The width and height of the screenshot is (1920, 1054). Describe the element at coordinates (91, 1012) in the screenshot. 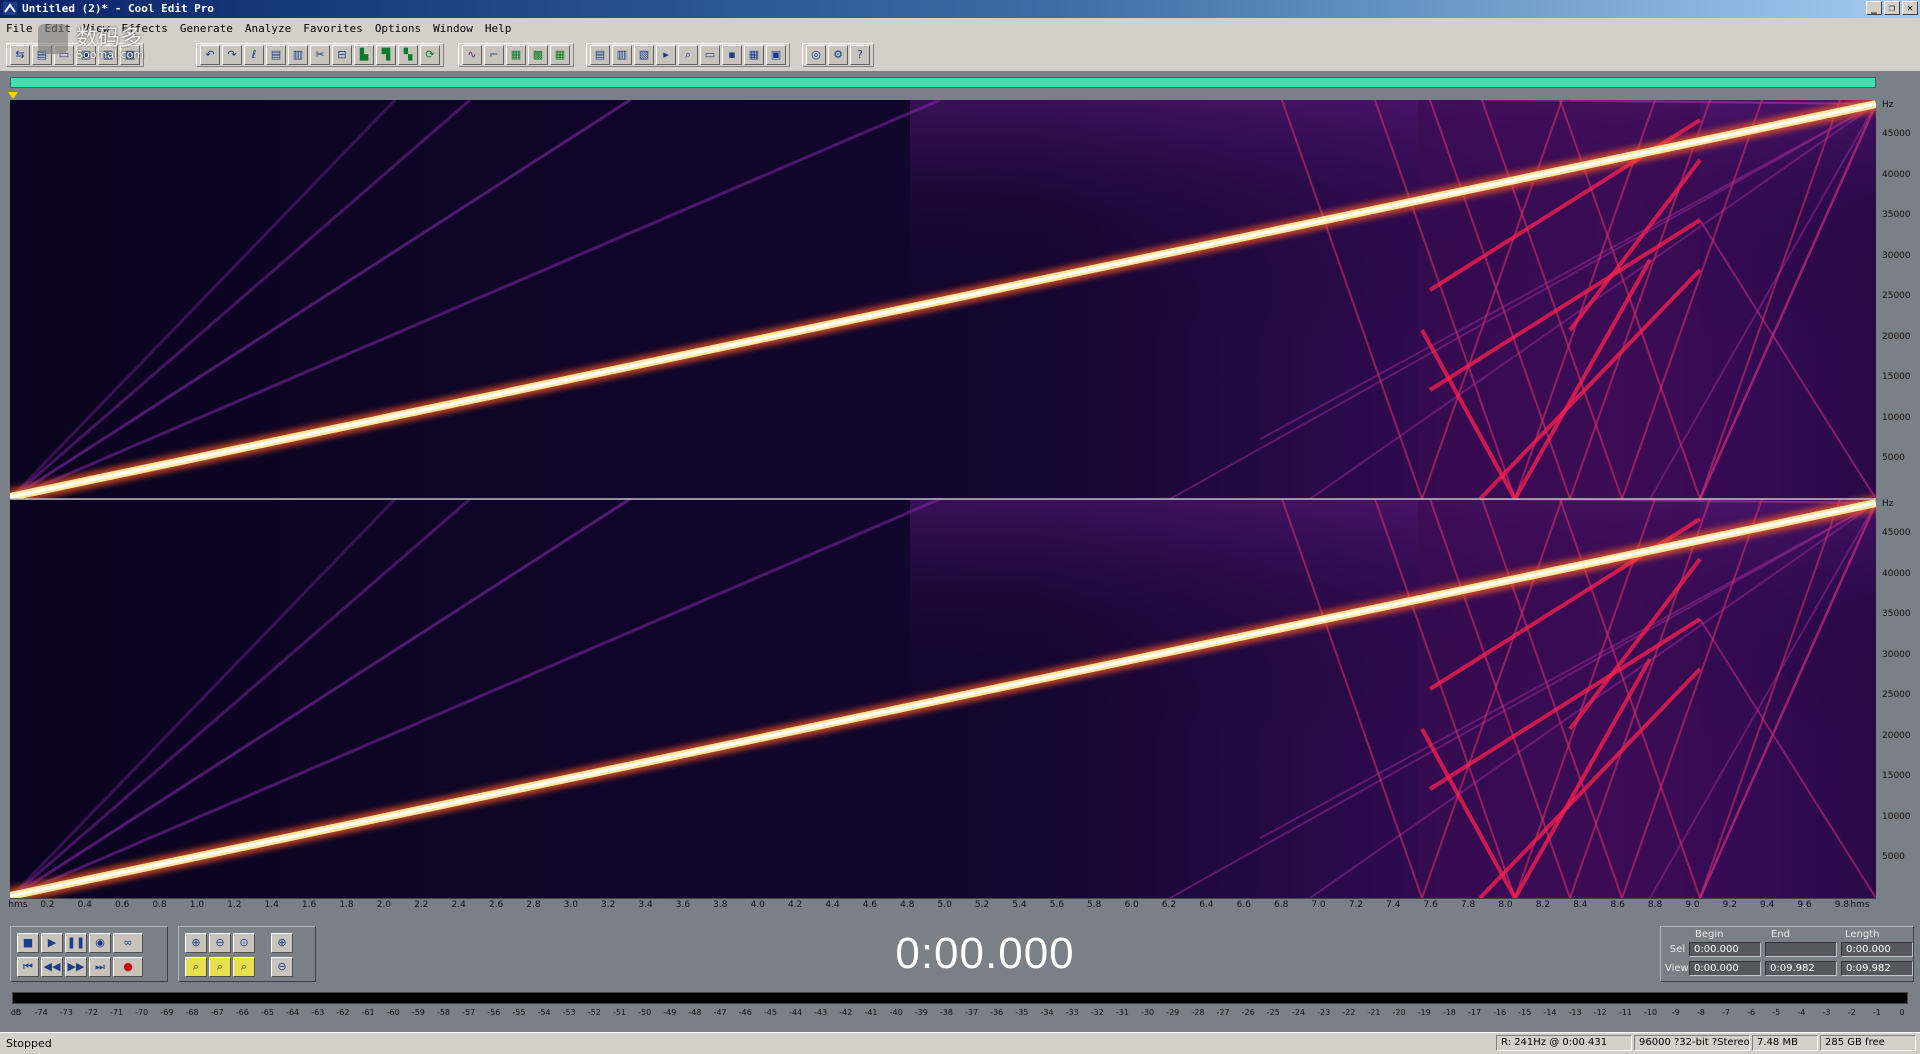

I see `level-tick-label: -72` at that location.